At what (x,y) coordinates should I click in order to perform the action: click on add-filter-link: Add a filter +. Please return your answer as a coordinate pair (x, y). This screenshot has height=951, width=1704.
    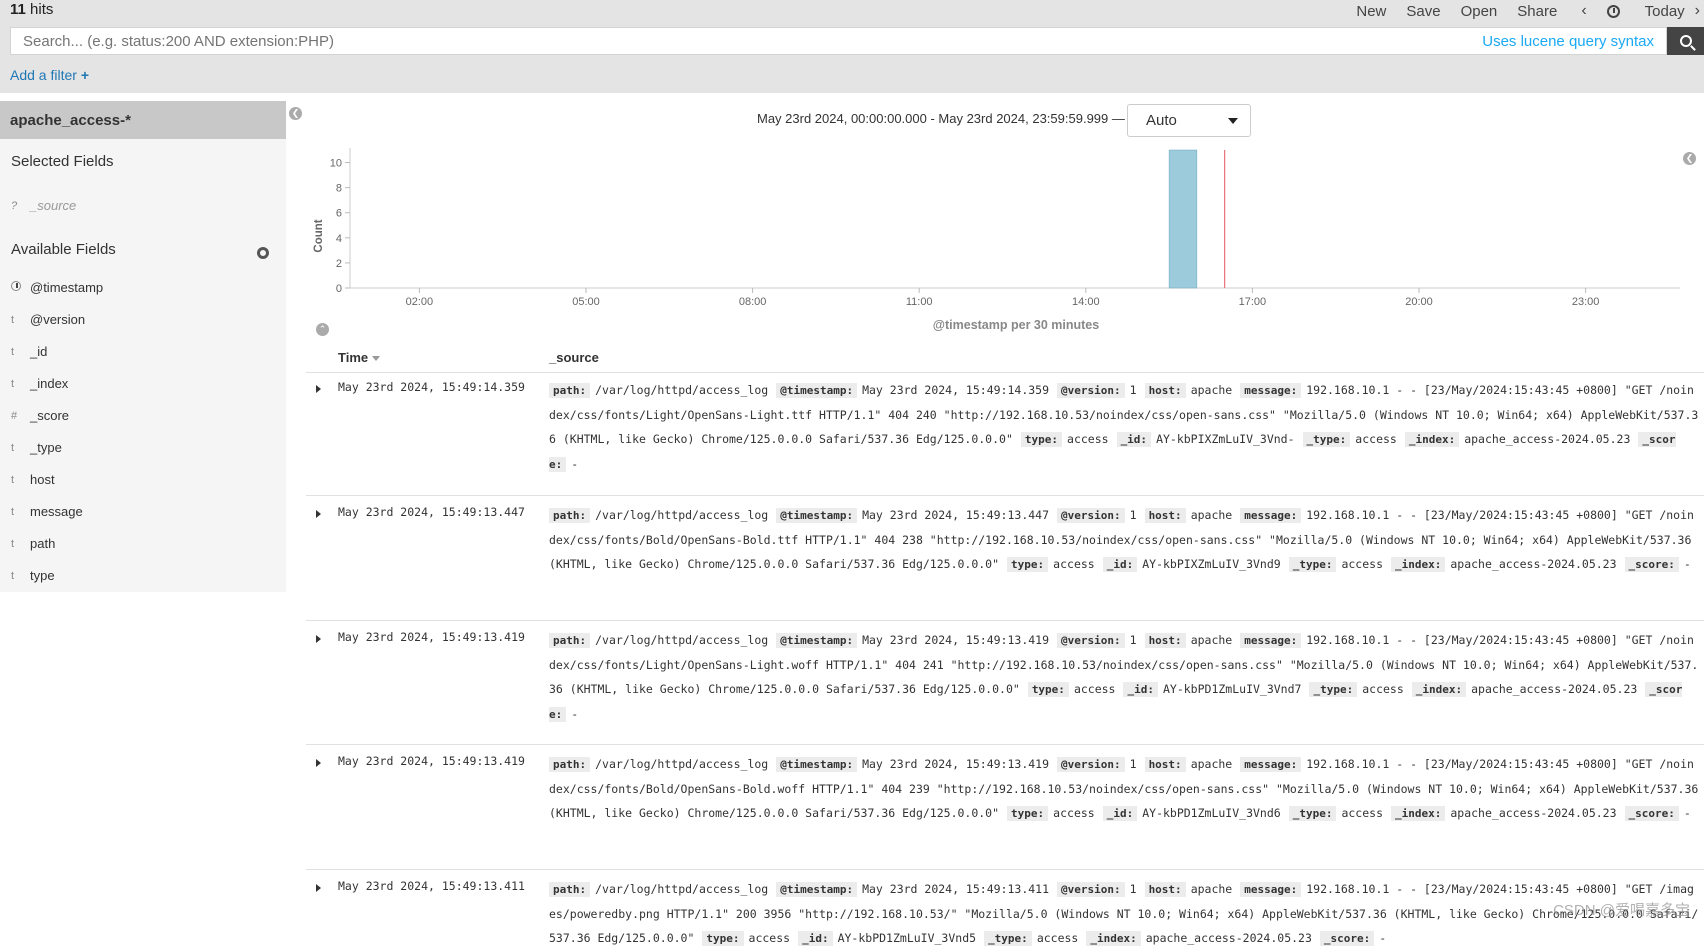
    Looking at the image, I should click on (49, 75).